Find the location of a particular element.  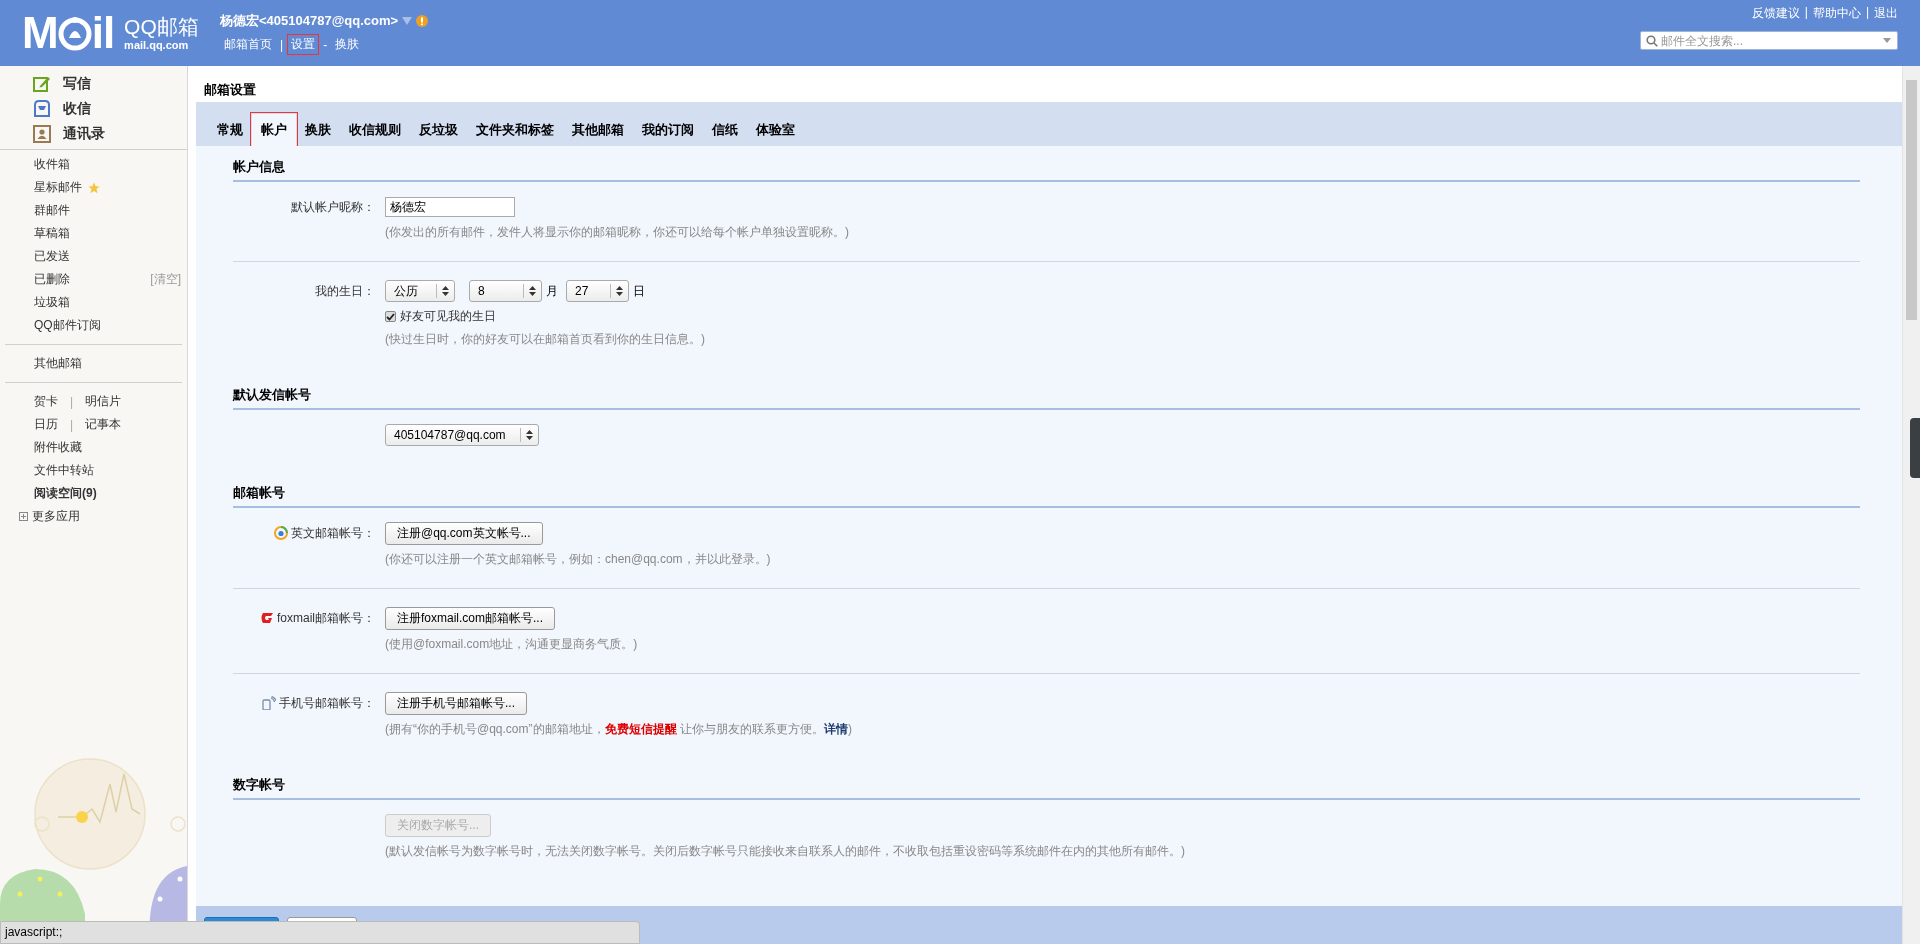

inbox-tray-icon is located at coordinates (42, 109).